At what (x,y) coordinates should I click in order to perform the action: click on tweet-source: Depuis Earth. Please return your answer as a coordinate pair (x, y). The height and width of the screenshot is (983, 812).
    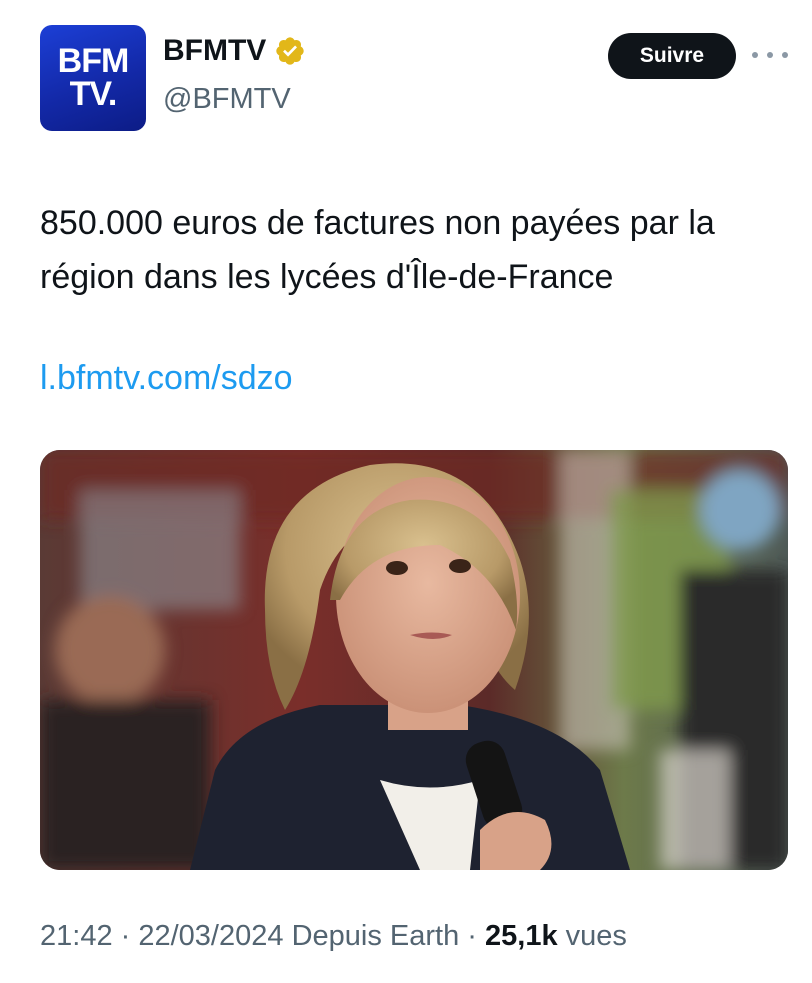
    Looking at the image, I should click on (371, 936).